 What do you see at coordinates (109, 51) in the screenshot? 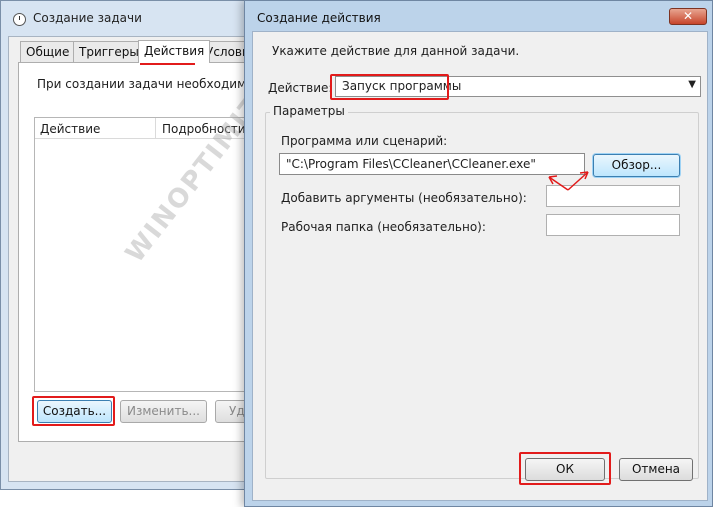
I see `tab-triggers: Триггеры` at bounding box center [109, 51].